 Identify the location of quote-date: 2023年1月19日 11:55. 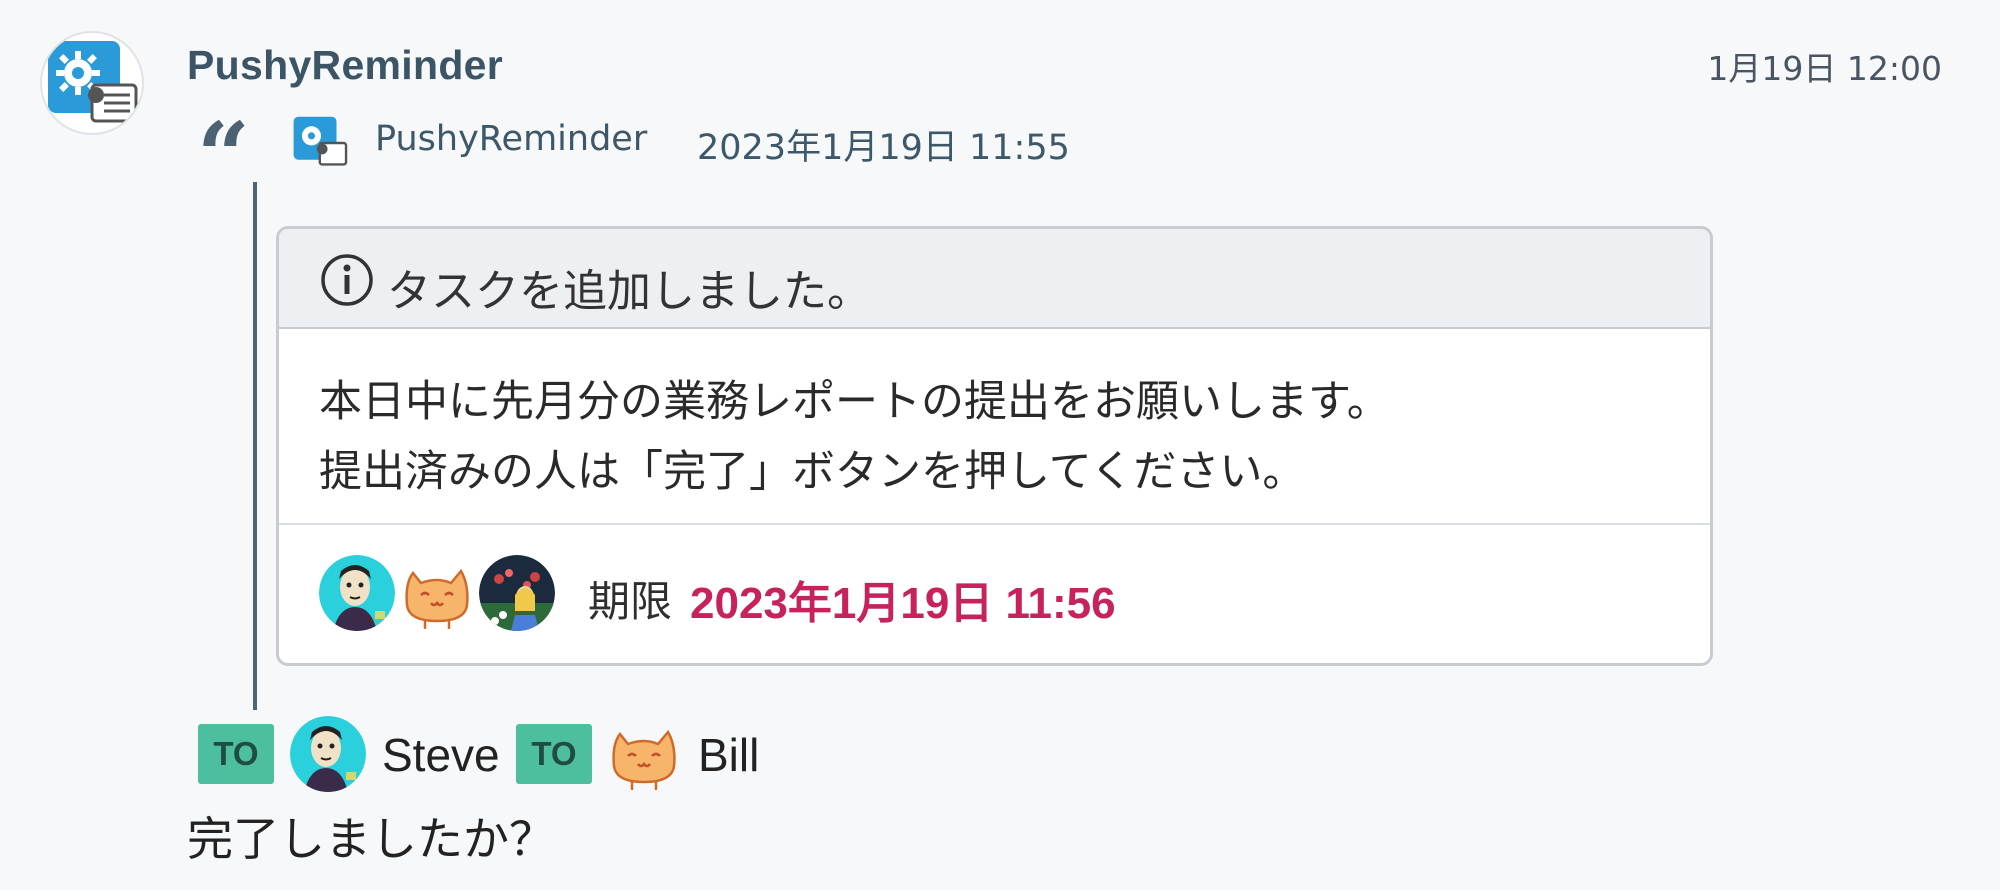
(883, 148).